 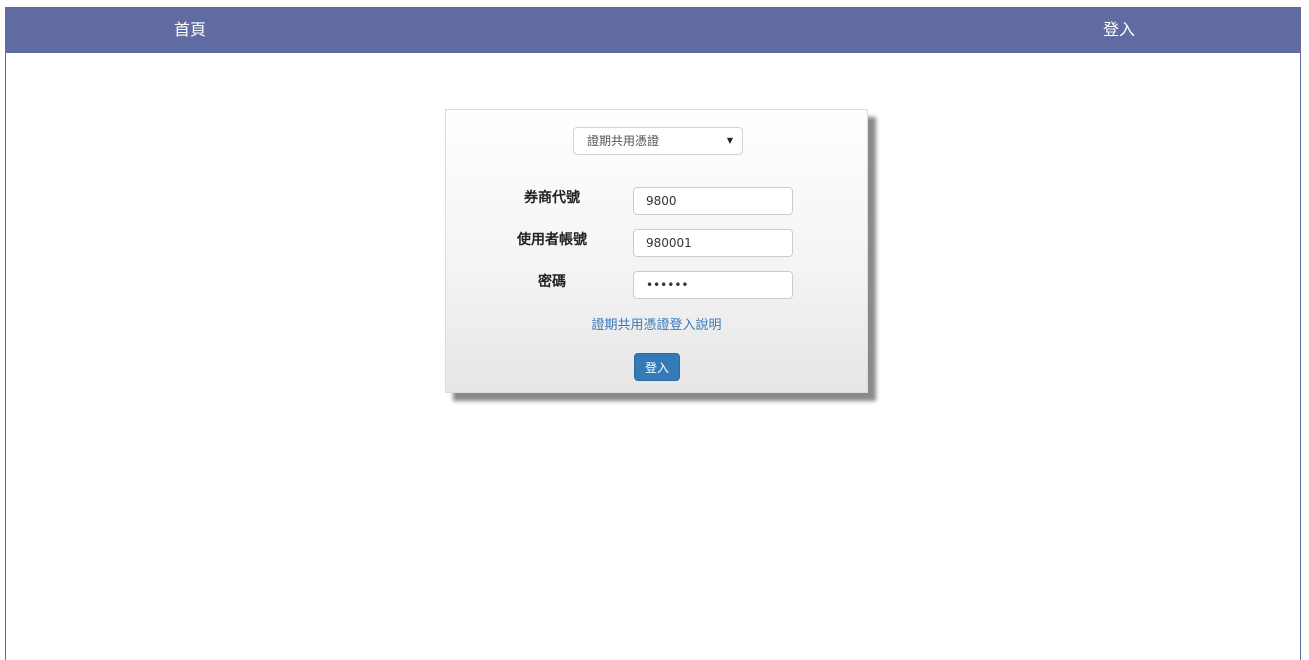 I want to click on login-card: 證期共用憑證 ▼ 券商代號 使用者帳號 密碼 證期共用憑證登入說明 登入, so click(x=656, y=251).